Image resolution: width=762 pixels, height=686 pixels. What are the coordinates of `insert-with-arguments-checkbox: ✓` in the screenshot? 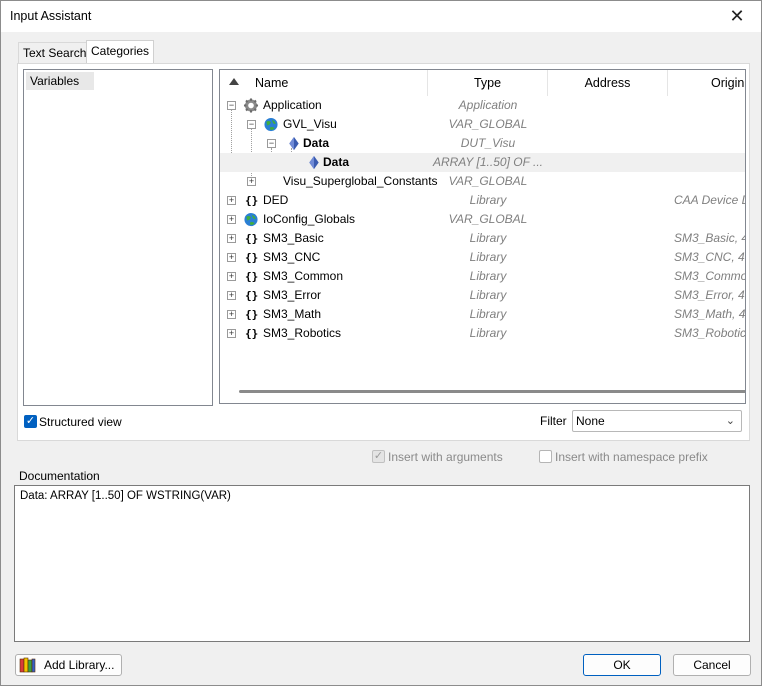 It's located at (378, 456).